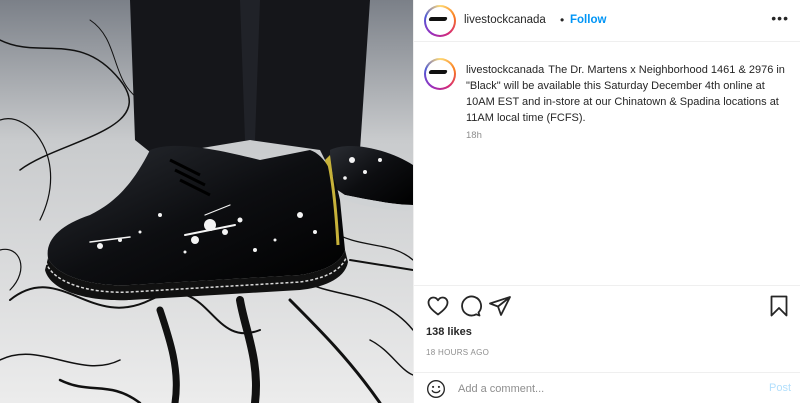 This screenshot has height=403, width=800. Describe the element at coordinates (457, 352) in the screenshot. I see `post-timestamp: 18 HOURS AGO` at that location.